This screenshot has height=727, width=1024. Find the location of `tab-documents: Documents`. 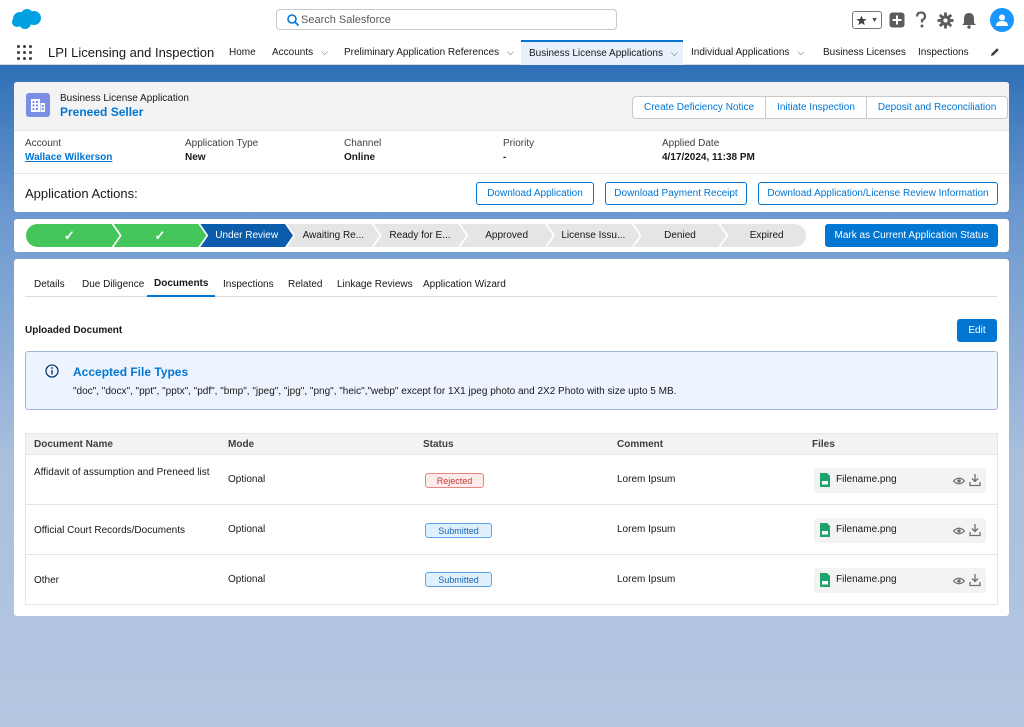

tab-documents: Documents is located at coordinates (181, 284).